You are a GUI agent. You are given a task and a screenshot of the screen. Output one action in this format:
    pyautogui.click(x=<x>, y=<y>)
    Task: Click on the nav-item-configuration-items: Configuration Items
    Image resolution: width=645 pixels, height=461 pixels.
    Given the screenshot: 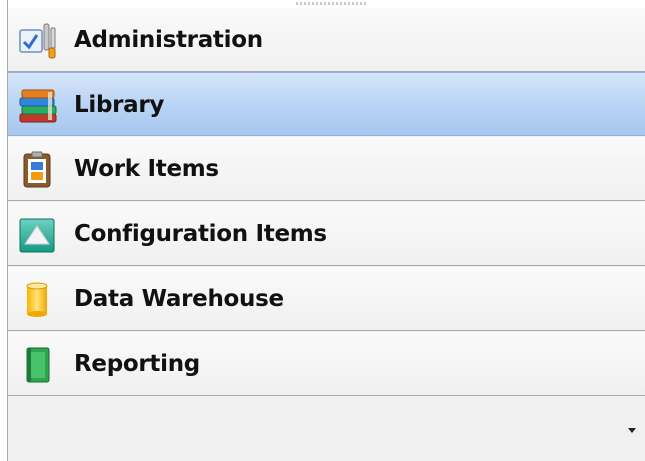 What is the action you would take?
    pyautogui.click(x=326, y=234)
    